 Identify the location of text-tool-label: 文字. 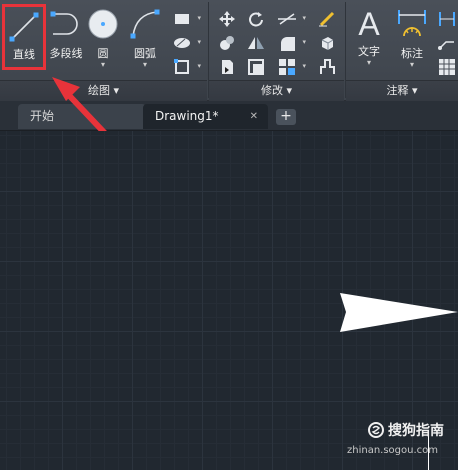
(369, 51).